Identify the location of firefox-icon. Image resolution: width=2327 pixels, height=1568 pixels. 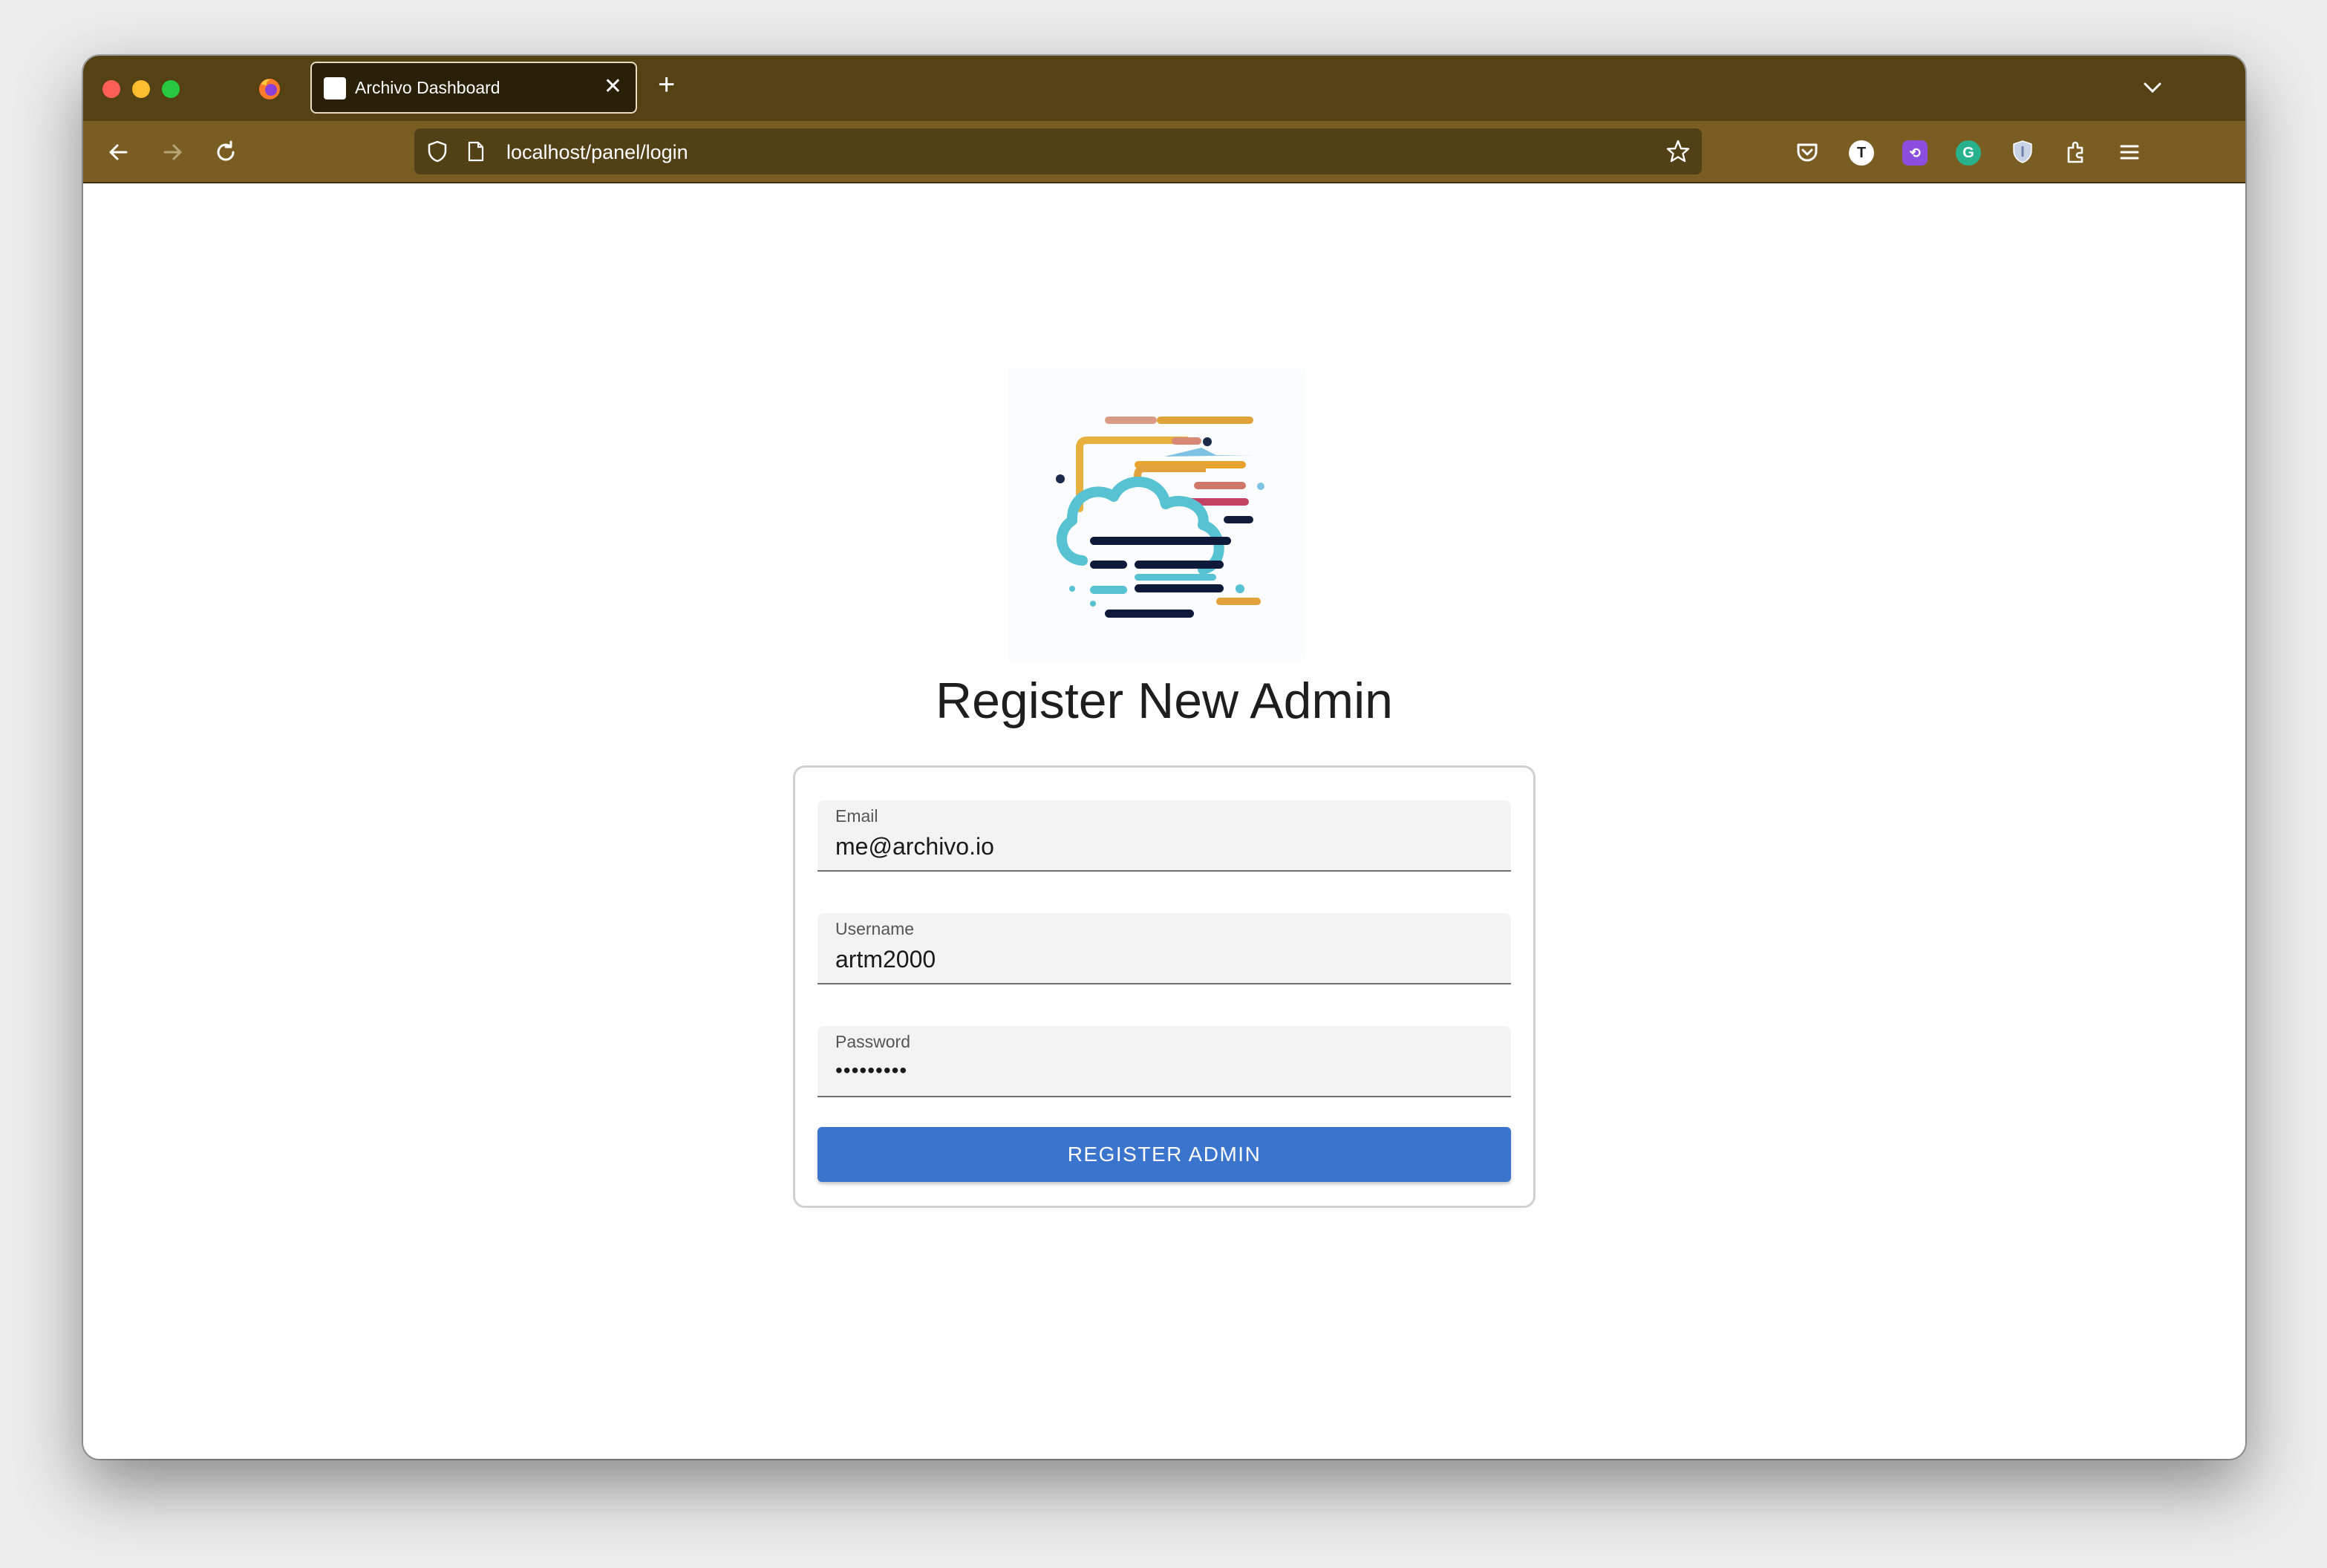
(269, 89).